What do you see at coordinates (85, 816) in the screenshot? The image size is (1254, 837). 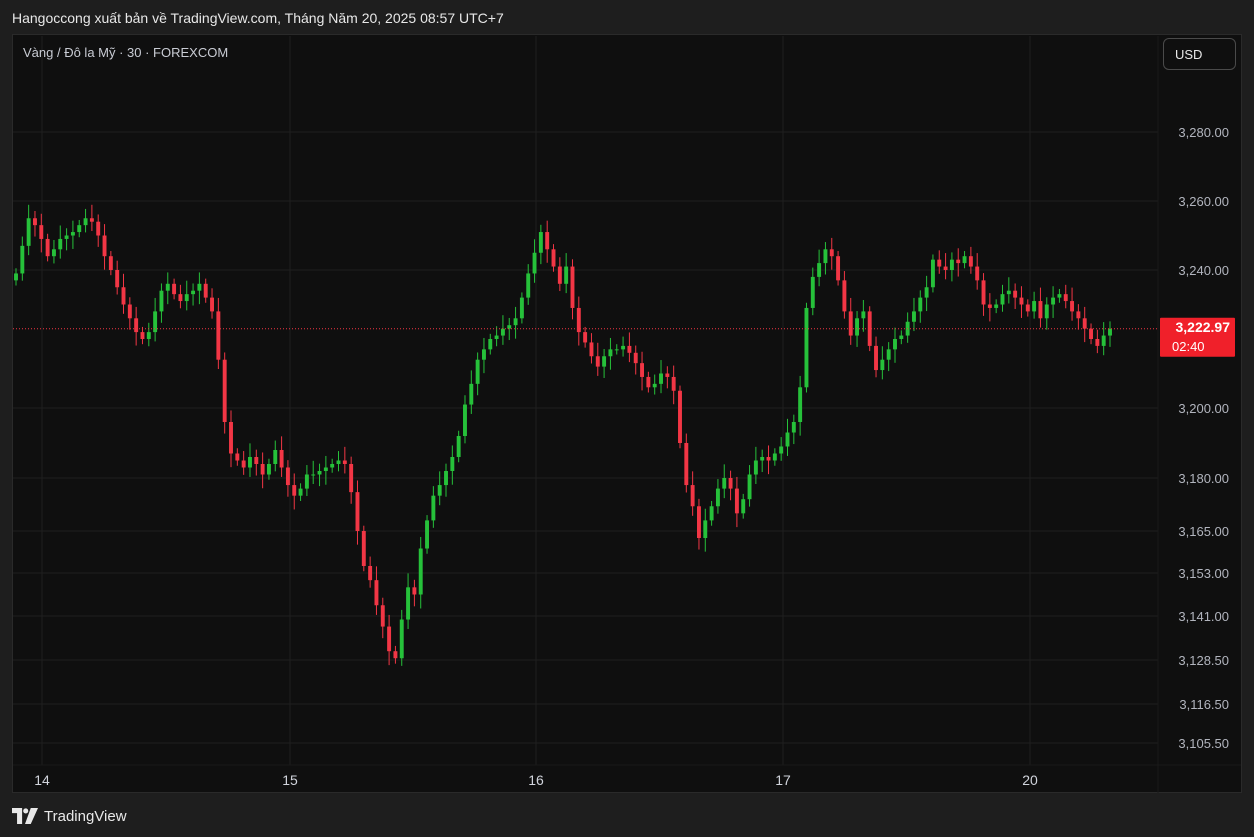 I see `tradingview-brand: TradingView` at bounding box center [85, 816].